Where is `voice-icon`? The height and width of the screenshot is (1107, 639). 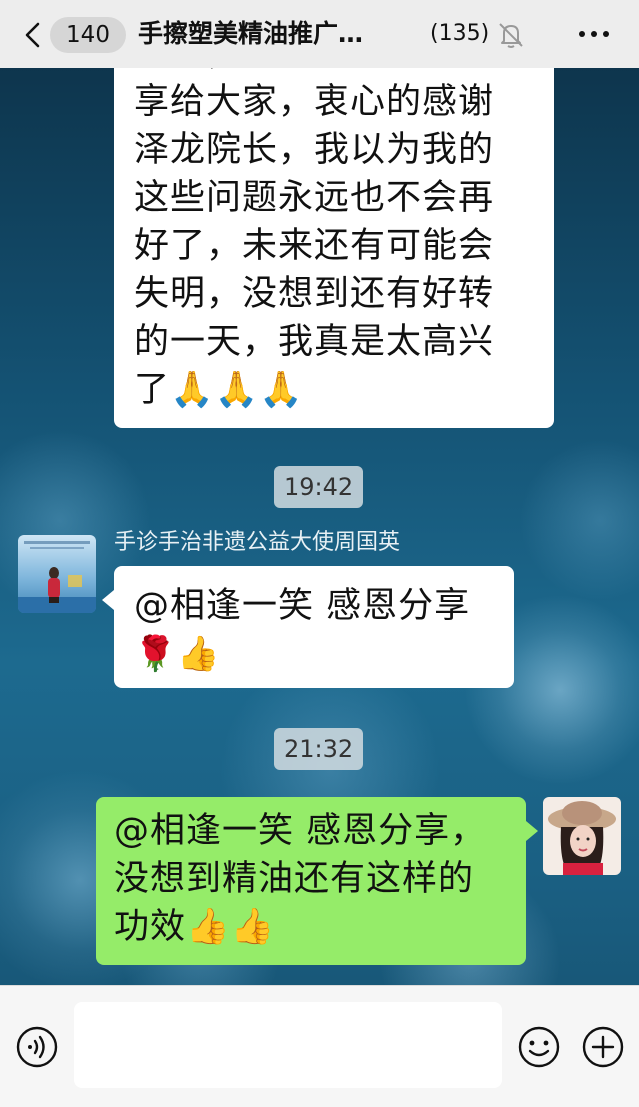
voice-icon is located at coordinates (37, 1047).